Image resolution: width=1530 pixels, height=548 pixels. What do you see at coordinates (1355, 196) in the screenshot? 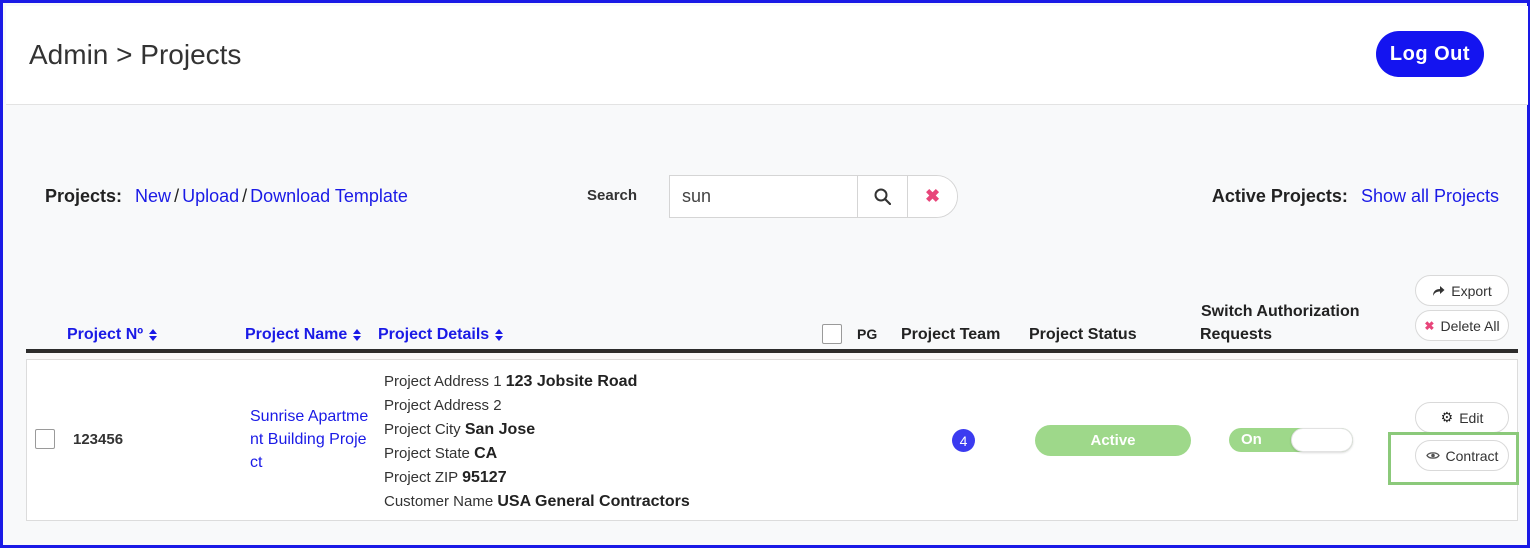
I see `active-projects-toolbar: Active Projects: Show all Projects` at bounding box center [1355, 196].